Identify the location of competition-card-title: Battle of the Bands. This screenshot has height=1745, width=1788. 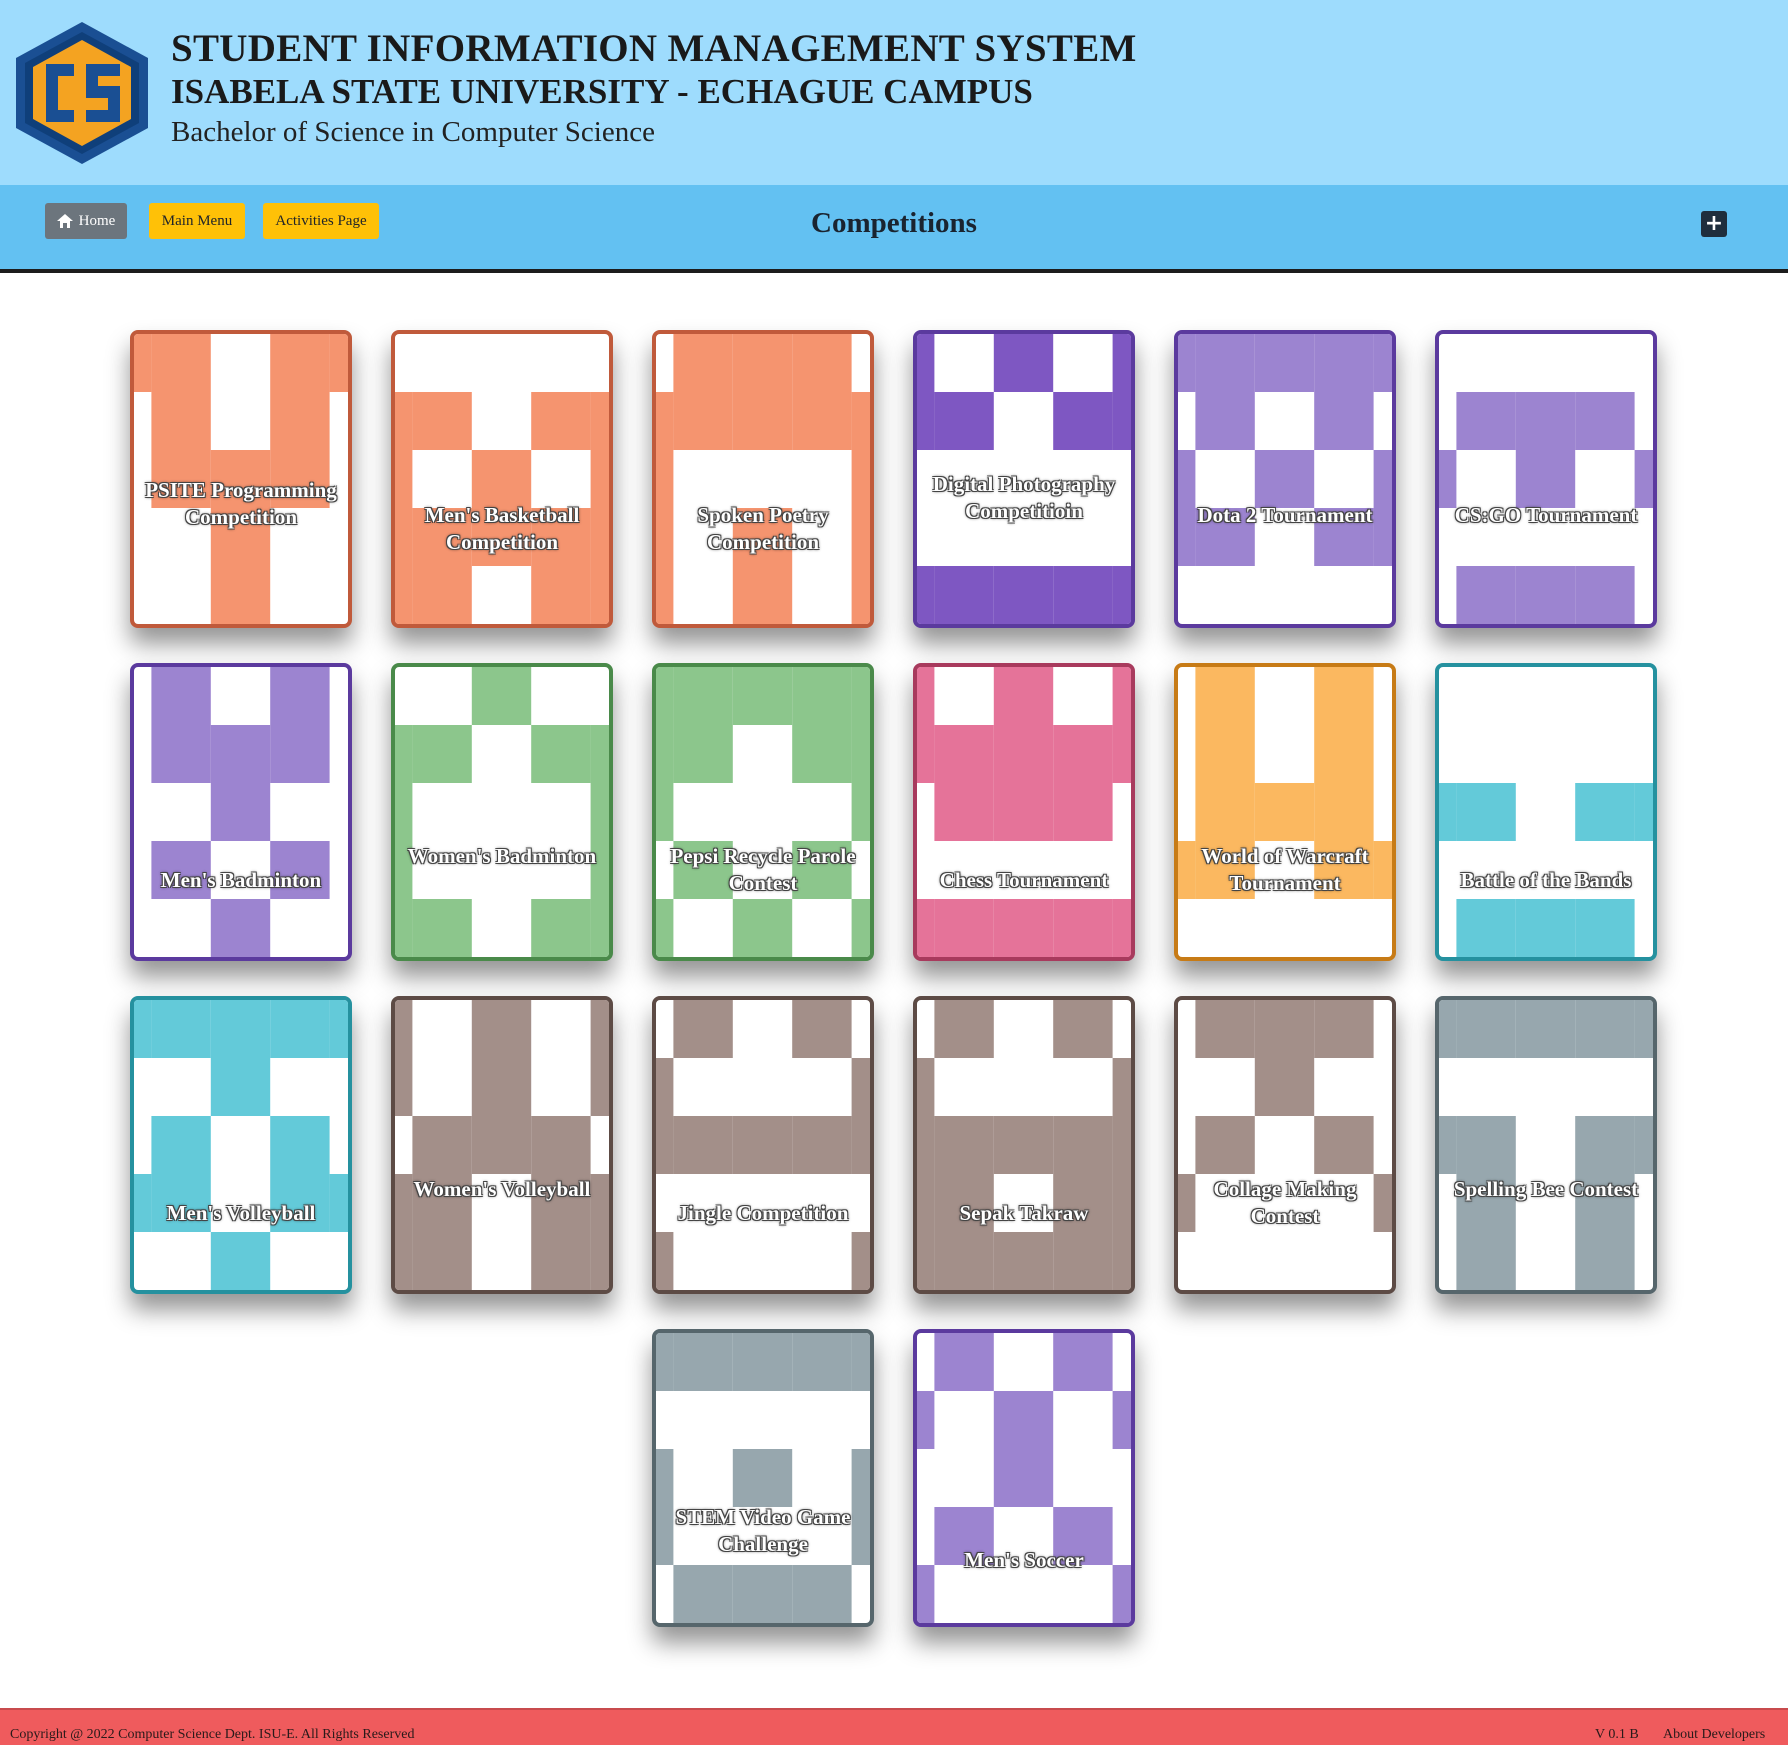
(1546, 880).